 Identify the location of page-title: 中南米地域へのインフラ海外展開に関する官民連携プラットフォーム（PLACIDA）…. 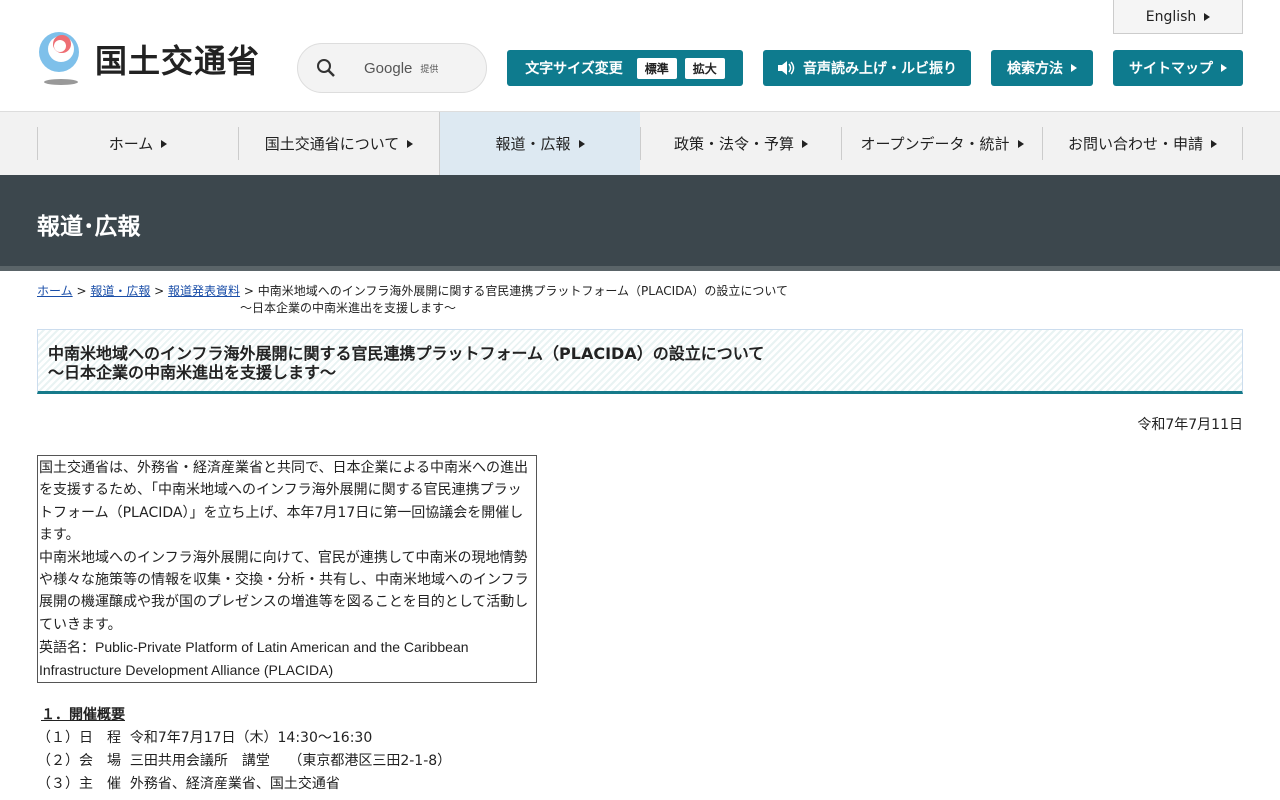
(640, 361).